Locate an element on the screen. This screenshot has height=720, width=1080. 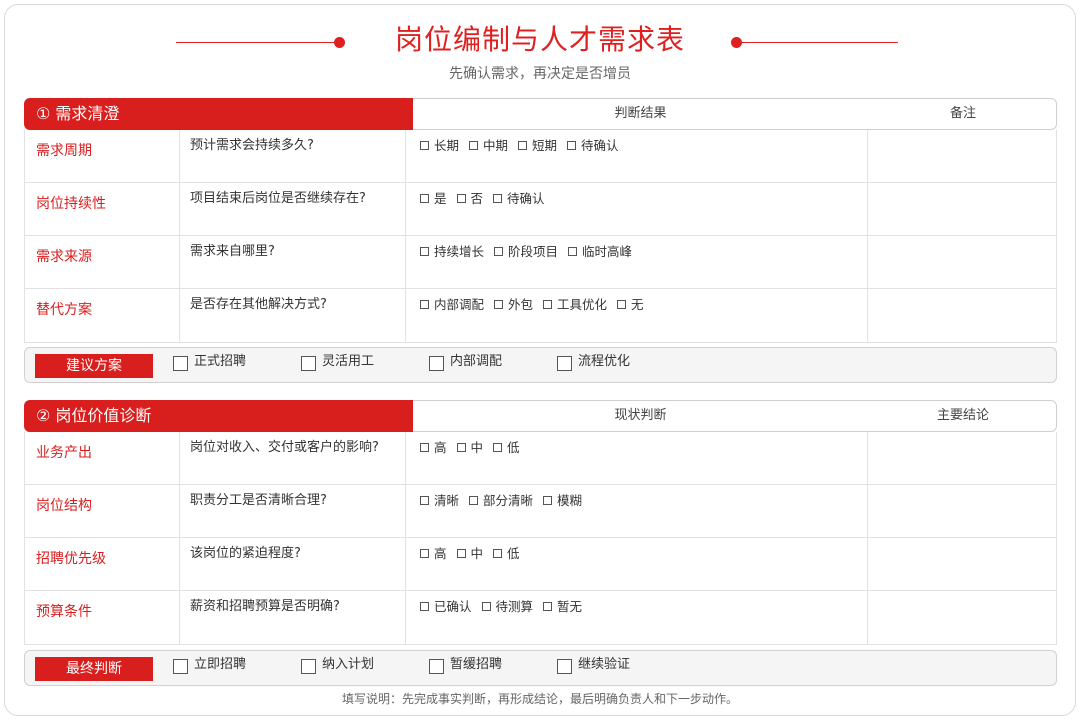
row-question: 预计需求会持续多久? is located at coordinates (293, 156).